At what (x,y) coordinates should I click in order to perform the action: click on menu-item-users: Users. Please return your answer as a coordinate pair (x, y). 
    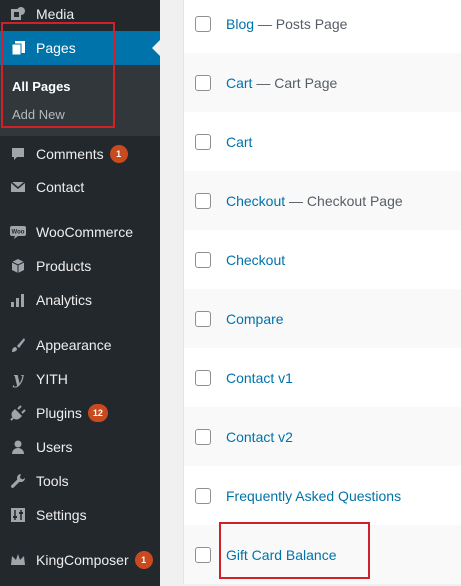
    Looking at the image, I should click on (80, 447).